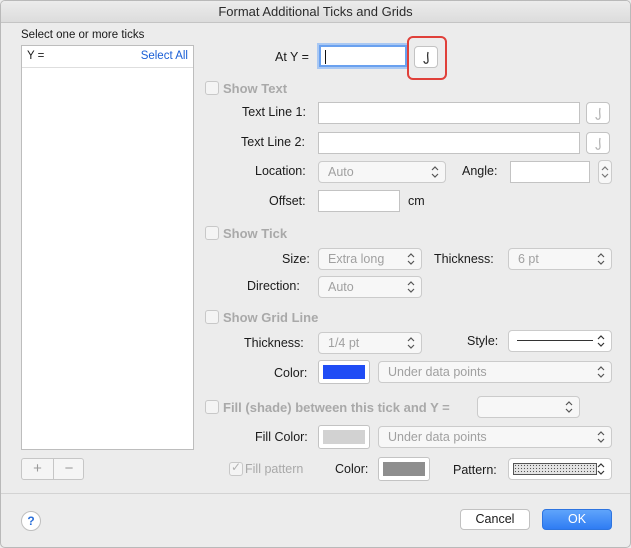  Describe the element at coordinates (363, 56) in the screenshot. I see `at-y-input` at that location.